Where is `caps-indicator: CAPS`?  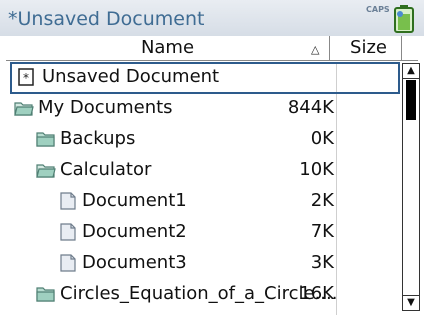 caps-indicator: CAPS is located at coordinates (378, 9).